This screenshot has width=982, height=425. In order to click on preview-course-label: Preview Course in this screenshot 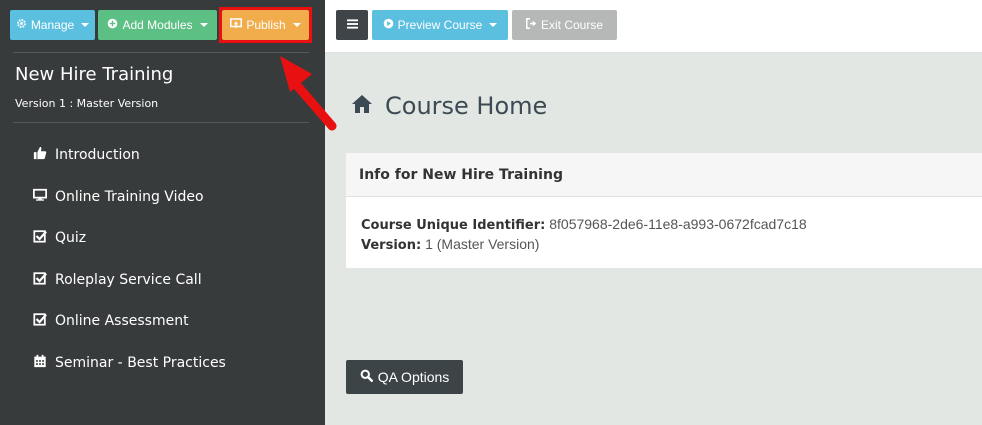, I will do `click(440, 25)`.